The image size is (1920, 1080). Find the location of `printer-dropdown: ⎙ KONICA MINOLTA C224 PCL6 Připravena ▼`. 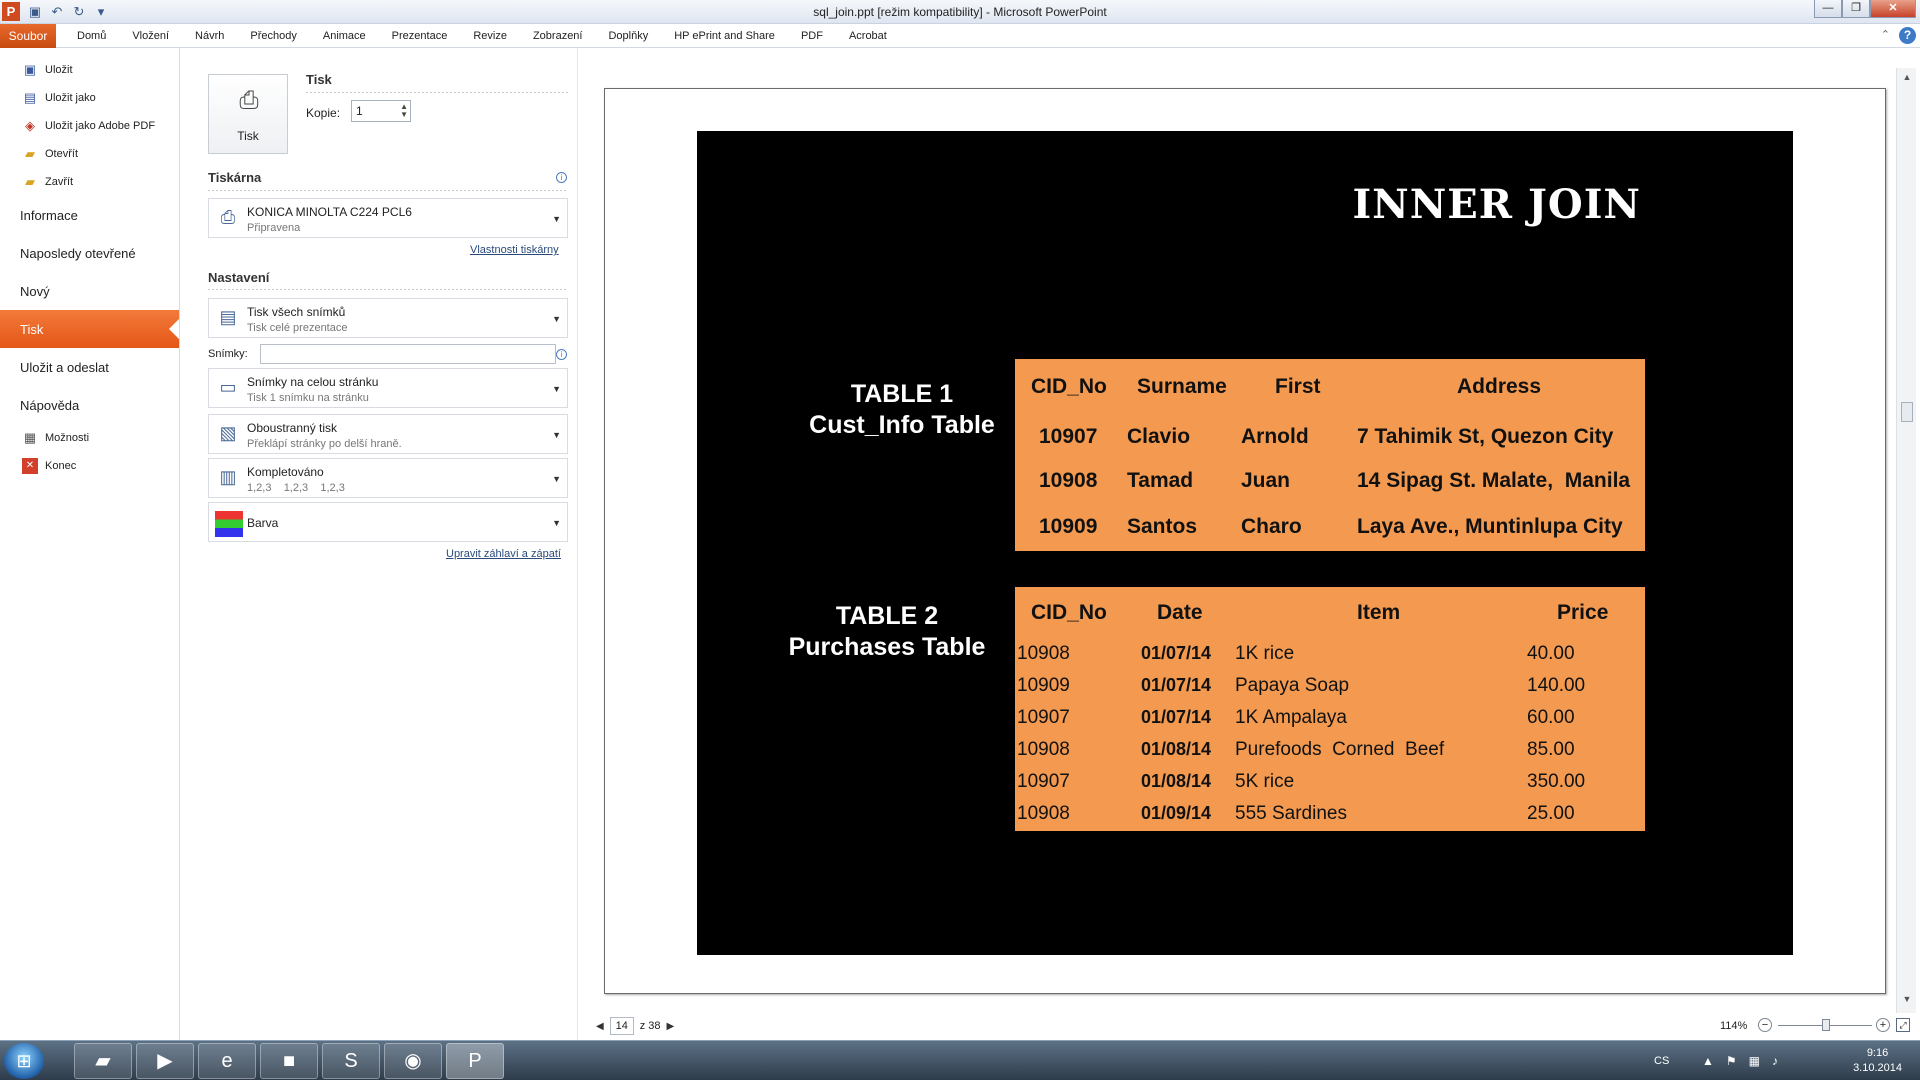

printer-dropdown: ⎙ KONICA MINOLTA C224 PCL6 Připravena ▼ is located at coordinates (388, 218).